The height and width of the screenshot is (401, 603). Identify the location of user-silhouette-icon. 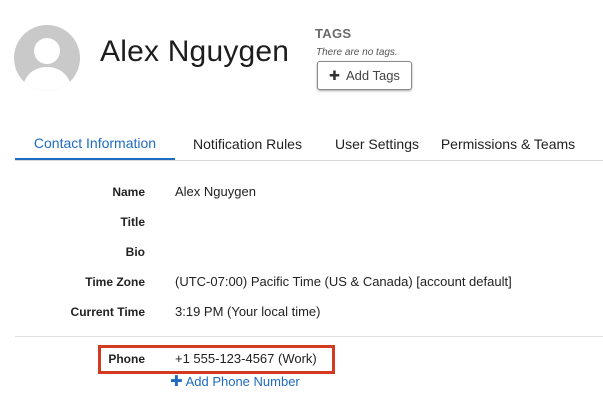
(47, 64).